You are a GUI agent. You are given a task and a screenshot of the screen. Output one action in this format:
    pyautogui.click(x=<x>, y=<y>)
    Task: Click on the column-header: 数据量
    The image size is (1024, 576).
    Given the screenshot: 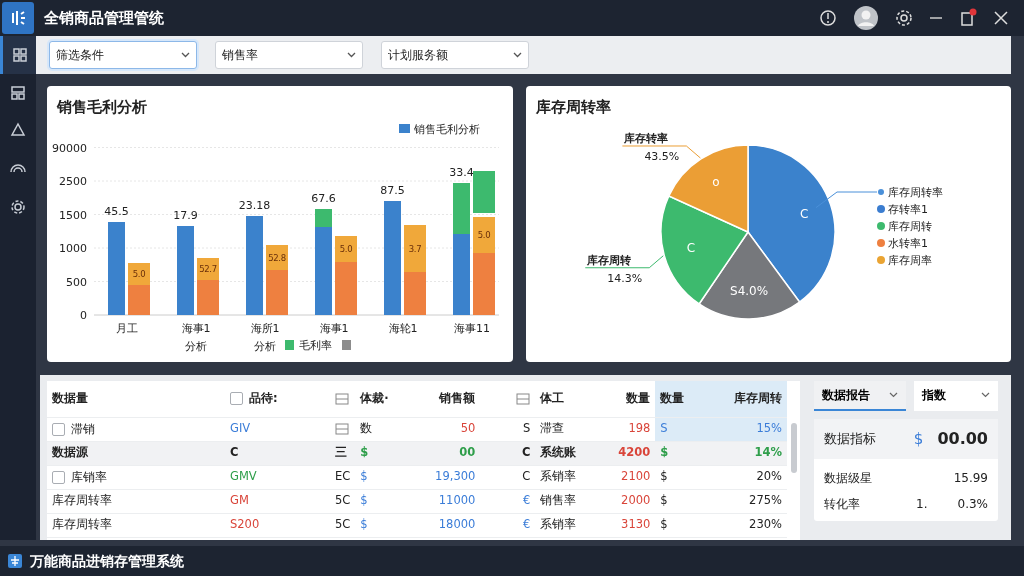 What is the action you would take?
    pyautogui.click(x=70, y=398)
    